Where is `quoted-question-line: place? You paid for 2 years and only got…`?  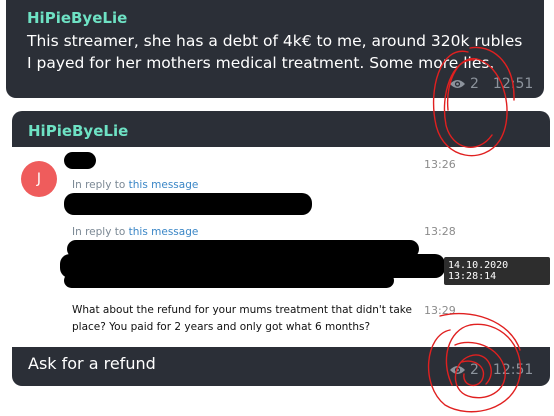
quoted-question-line: place? You paid for 2 years and only got… is located at coordinates (221, 327).